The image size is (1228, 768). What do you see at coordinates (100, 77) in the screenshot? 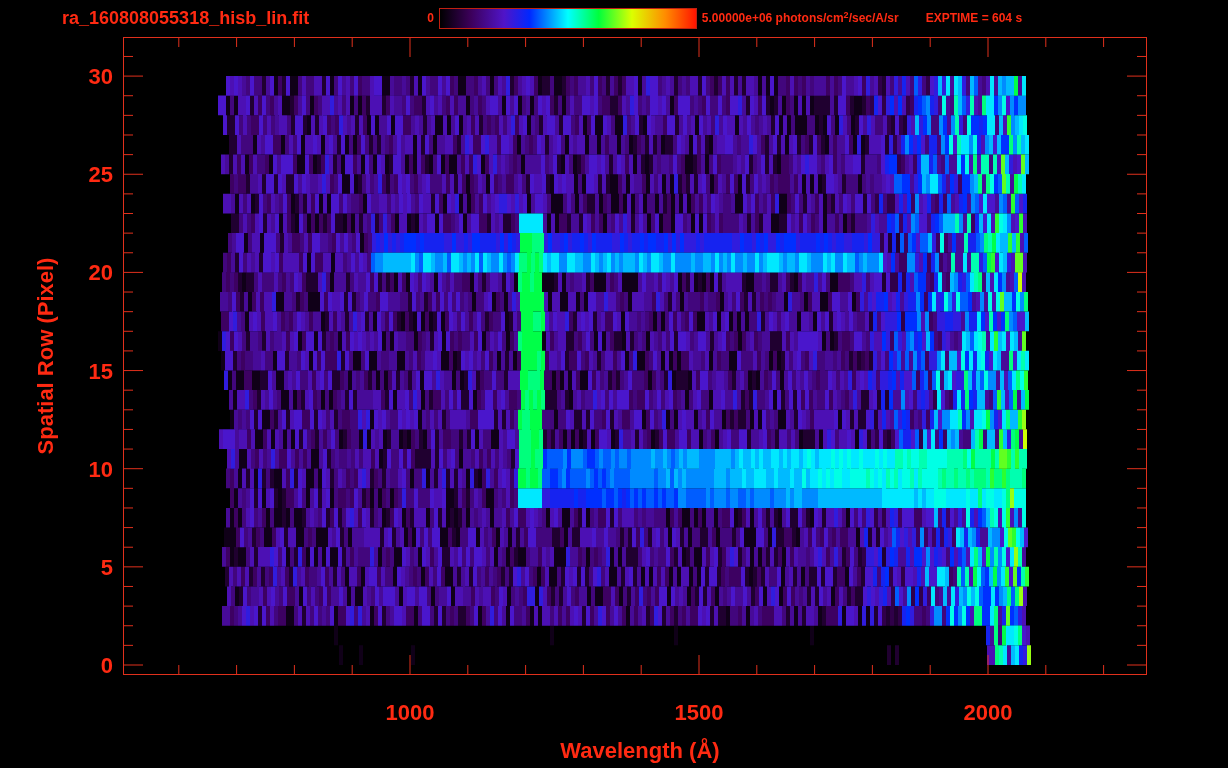
I see `y-tick-label: 30` at bounding box center [100, 77].